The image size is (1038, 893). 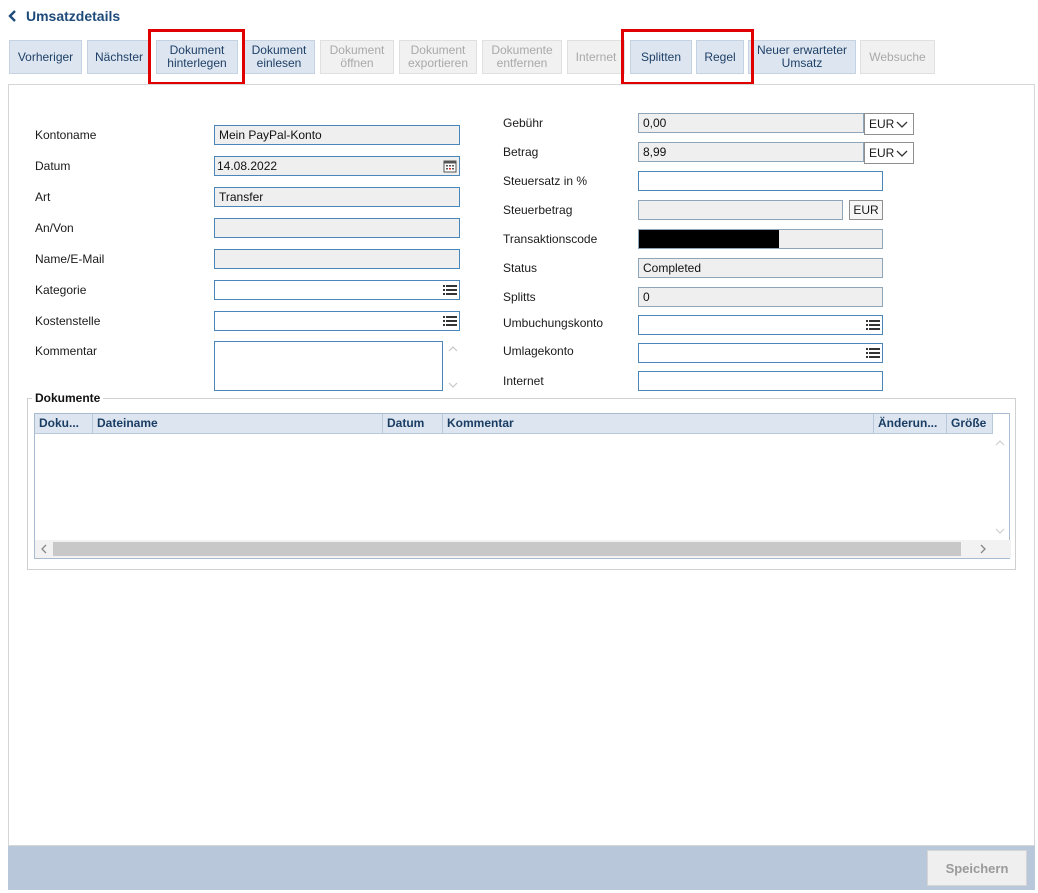 I want to click on back-title: Umsatzdetails, so click(x=64, y=16).